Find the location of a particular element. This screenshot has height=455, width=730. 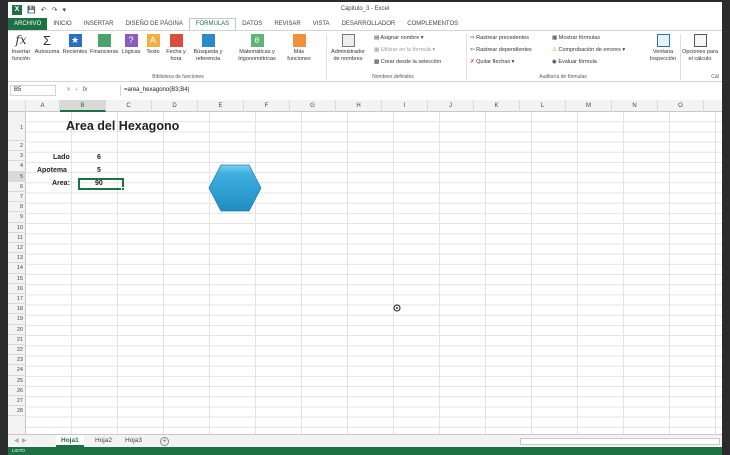

column-header-n: N is located at coordinates (635, 106).